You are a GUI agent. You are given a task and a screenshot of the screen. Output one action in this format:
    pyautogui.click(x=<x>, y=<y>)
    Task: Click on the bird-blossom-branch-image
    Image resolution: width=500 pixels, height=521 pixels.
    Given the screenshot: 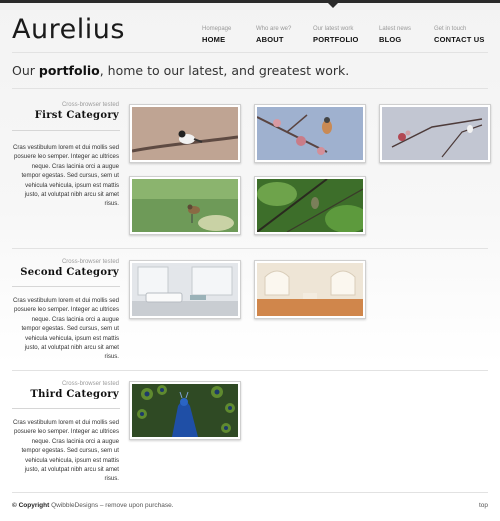 What is the action you would take?
    pyautogui.click(x=310, y=133)
    